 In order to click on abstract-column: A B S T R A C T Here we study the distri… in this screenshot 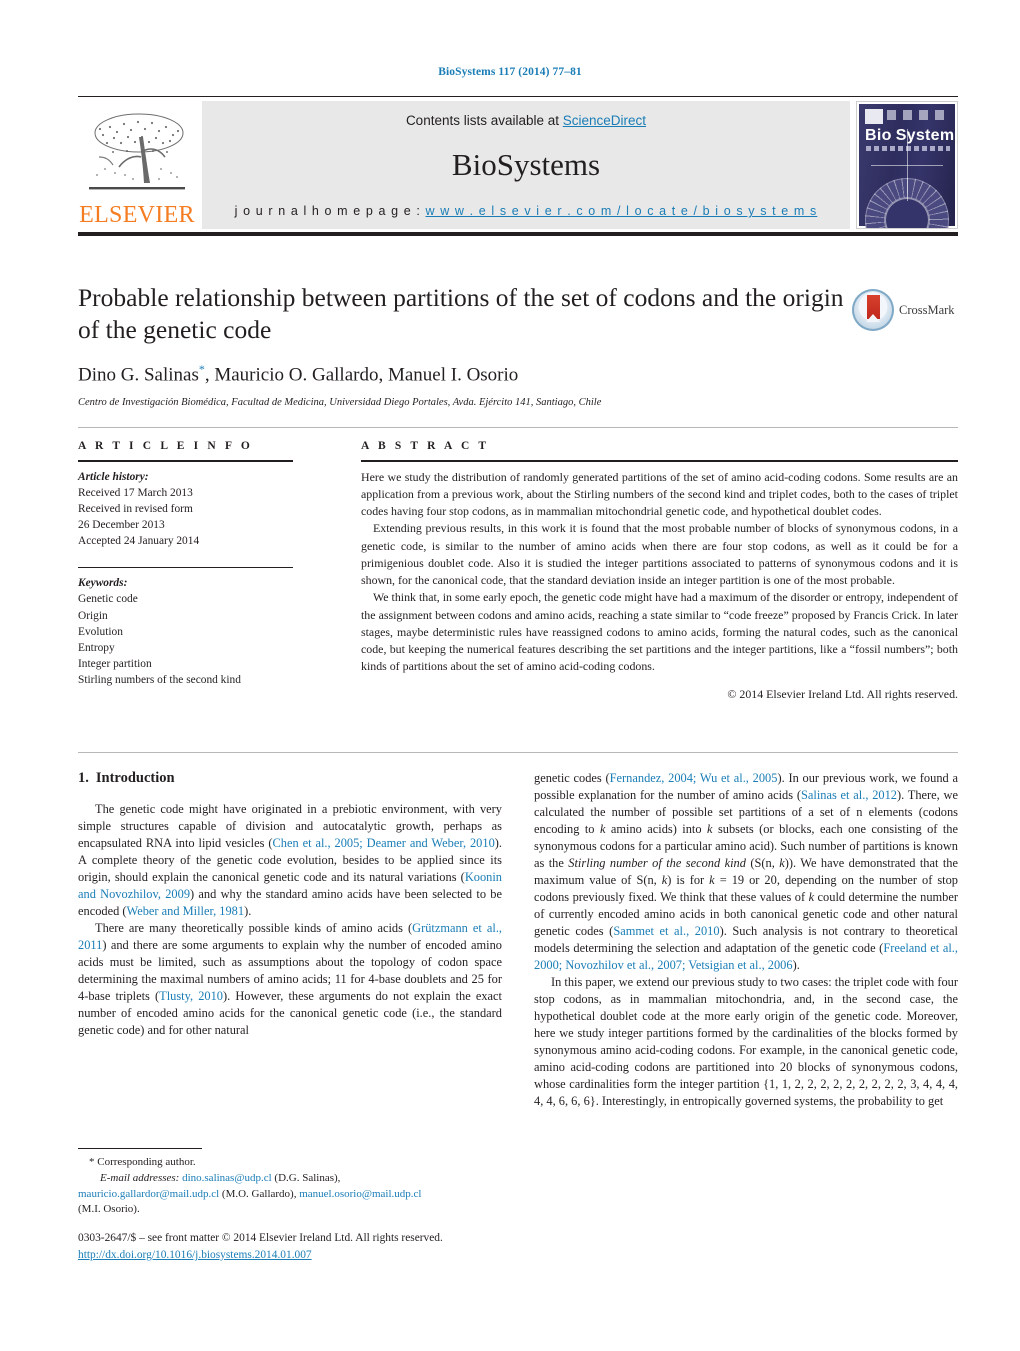, I will do `click(644, 571)`.